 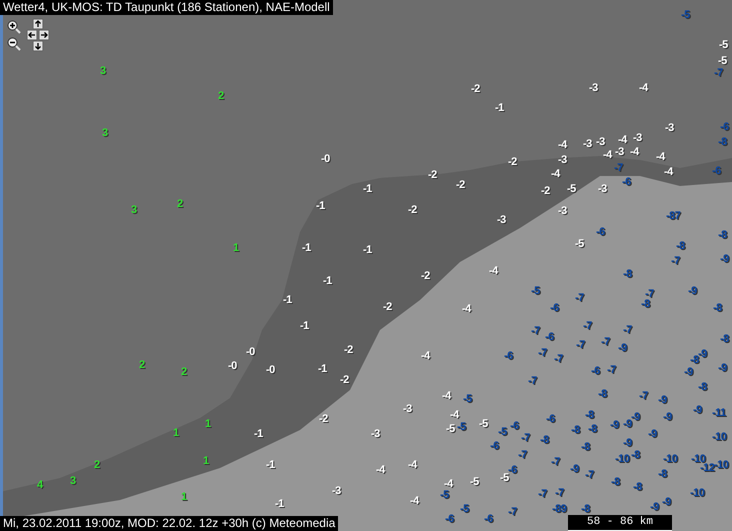 I want to click on pan-down-icon, so click(x=38, y=46).